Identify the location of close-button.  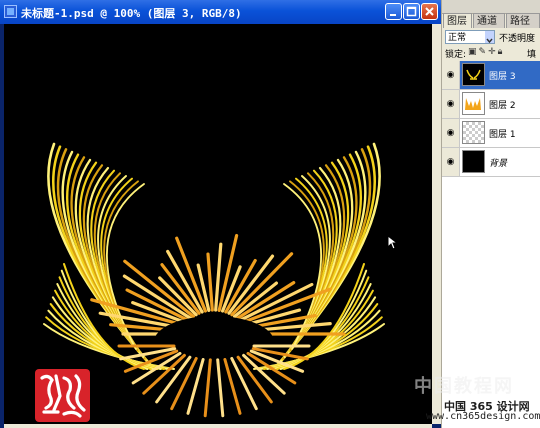
(429, 11).